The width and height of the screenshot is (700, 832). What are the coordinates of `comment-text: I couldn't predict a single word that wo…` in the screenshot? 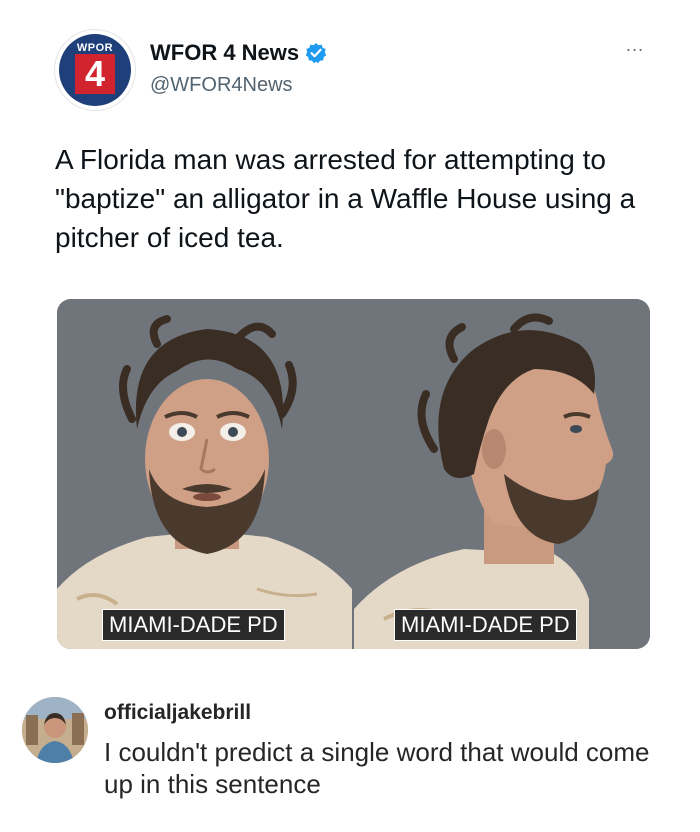 It's located at (377, 768).